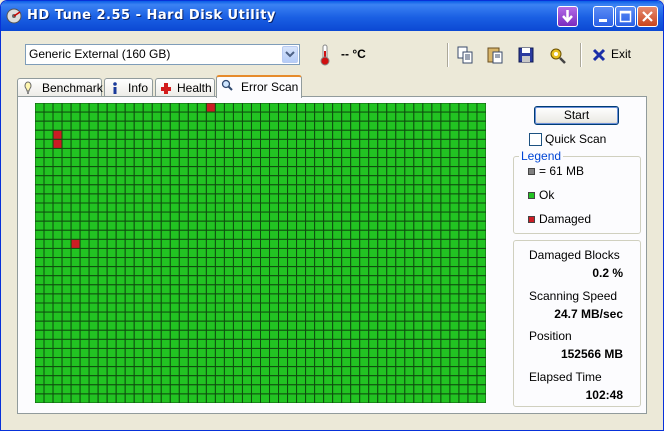 The height and width of the screenshot is (431, 664). What do you see at coordinates (558, 55) in the screenshot?
I see `options-icon` at bounding box center [558, 55].